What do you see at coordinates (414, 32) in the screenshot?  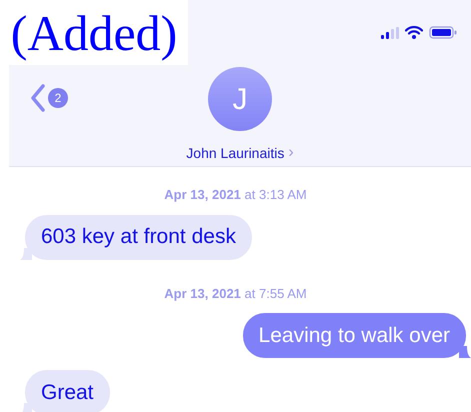 I see `wifi-icon` at bounding box center [414, 32].